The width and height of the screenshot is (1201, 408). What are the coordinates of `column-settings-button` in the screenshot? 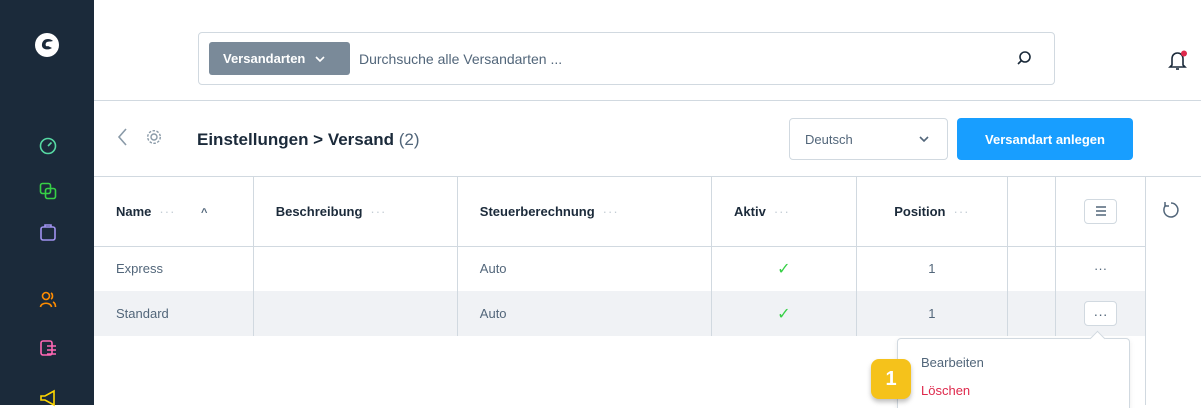 It's located at (1101, 211).